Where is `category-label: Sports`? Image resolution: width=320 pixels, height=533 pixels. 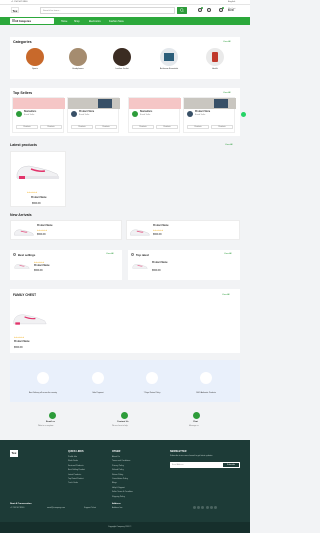 category-label: Sports is located at coordinates (35, 69).